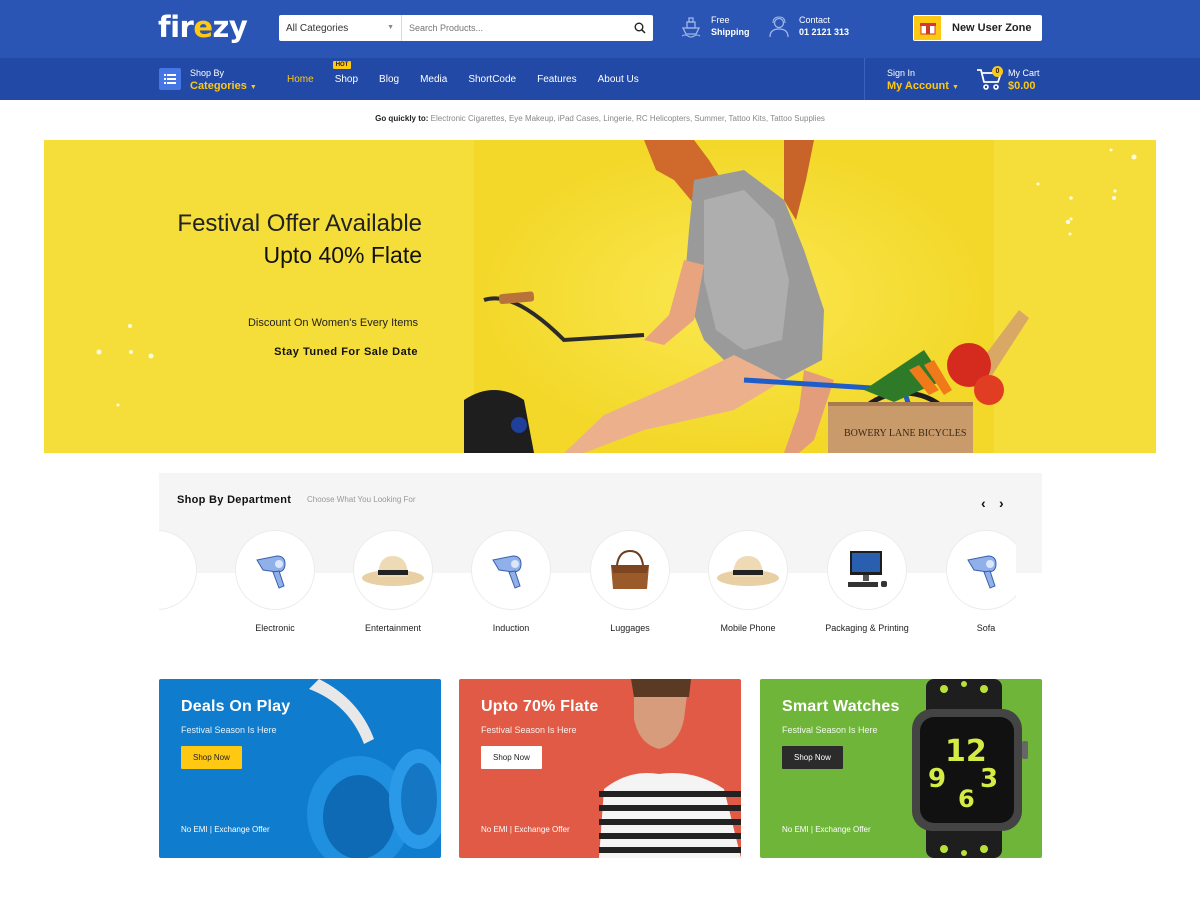  Describe the element at coordinates (402, 118) in the screenshot. I see `quick-links-label: Go quickly to:` at that location.